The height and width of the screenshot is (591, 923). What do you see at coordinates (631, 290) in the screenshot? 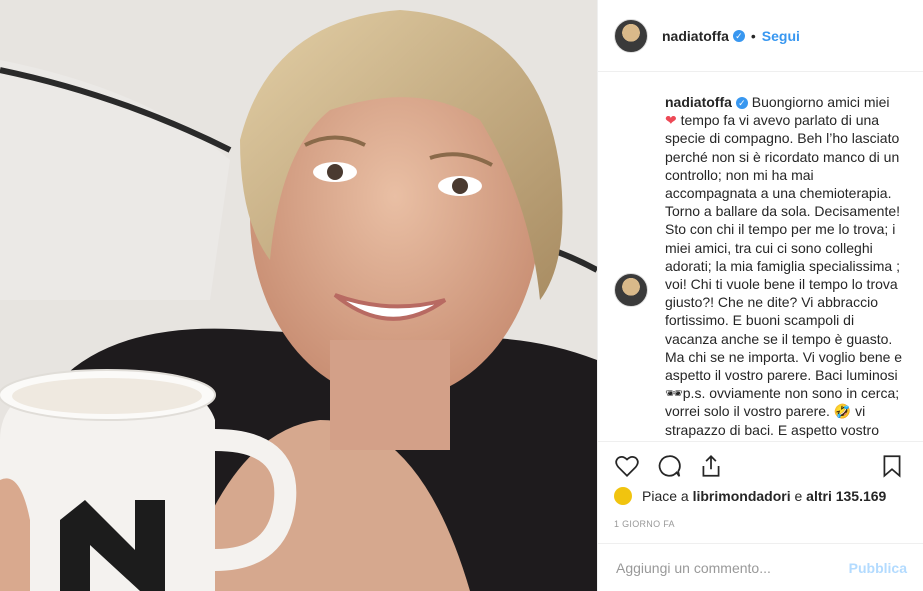
I see `caption-author-avatar` at bounding box center [631, 290].